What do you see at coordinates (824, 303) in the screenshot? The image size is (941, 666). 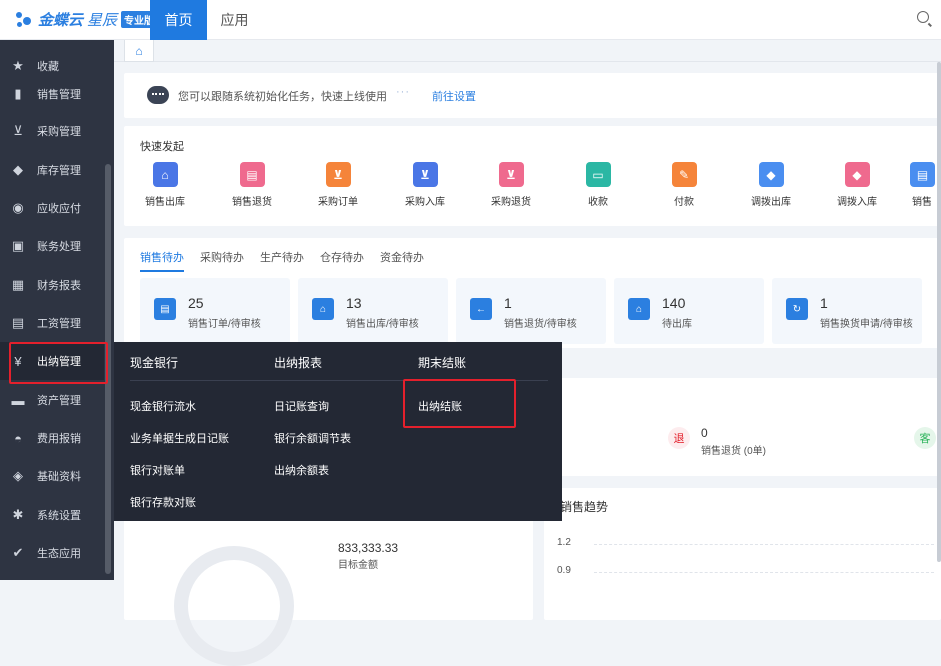 I see `todo-count: 1` at bounding box center [824, 303].